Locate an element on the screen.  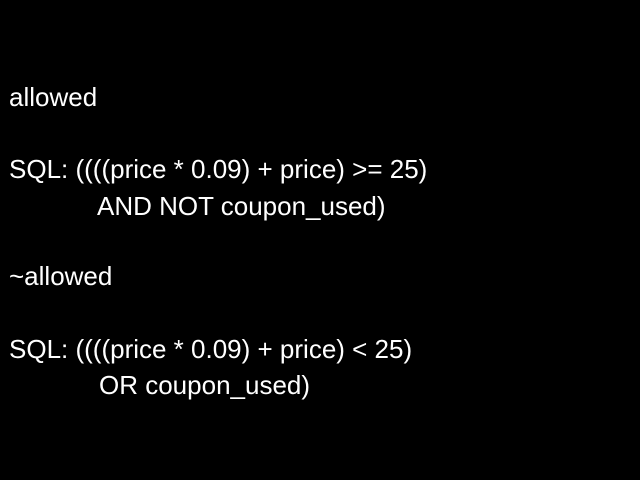
allowed-heading: allowed is located at coordinates (53, 97).